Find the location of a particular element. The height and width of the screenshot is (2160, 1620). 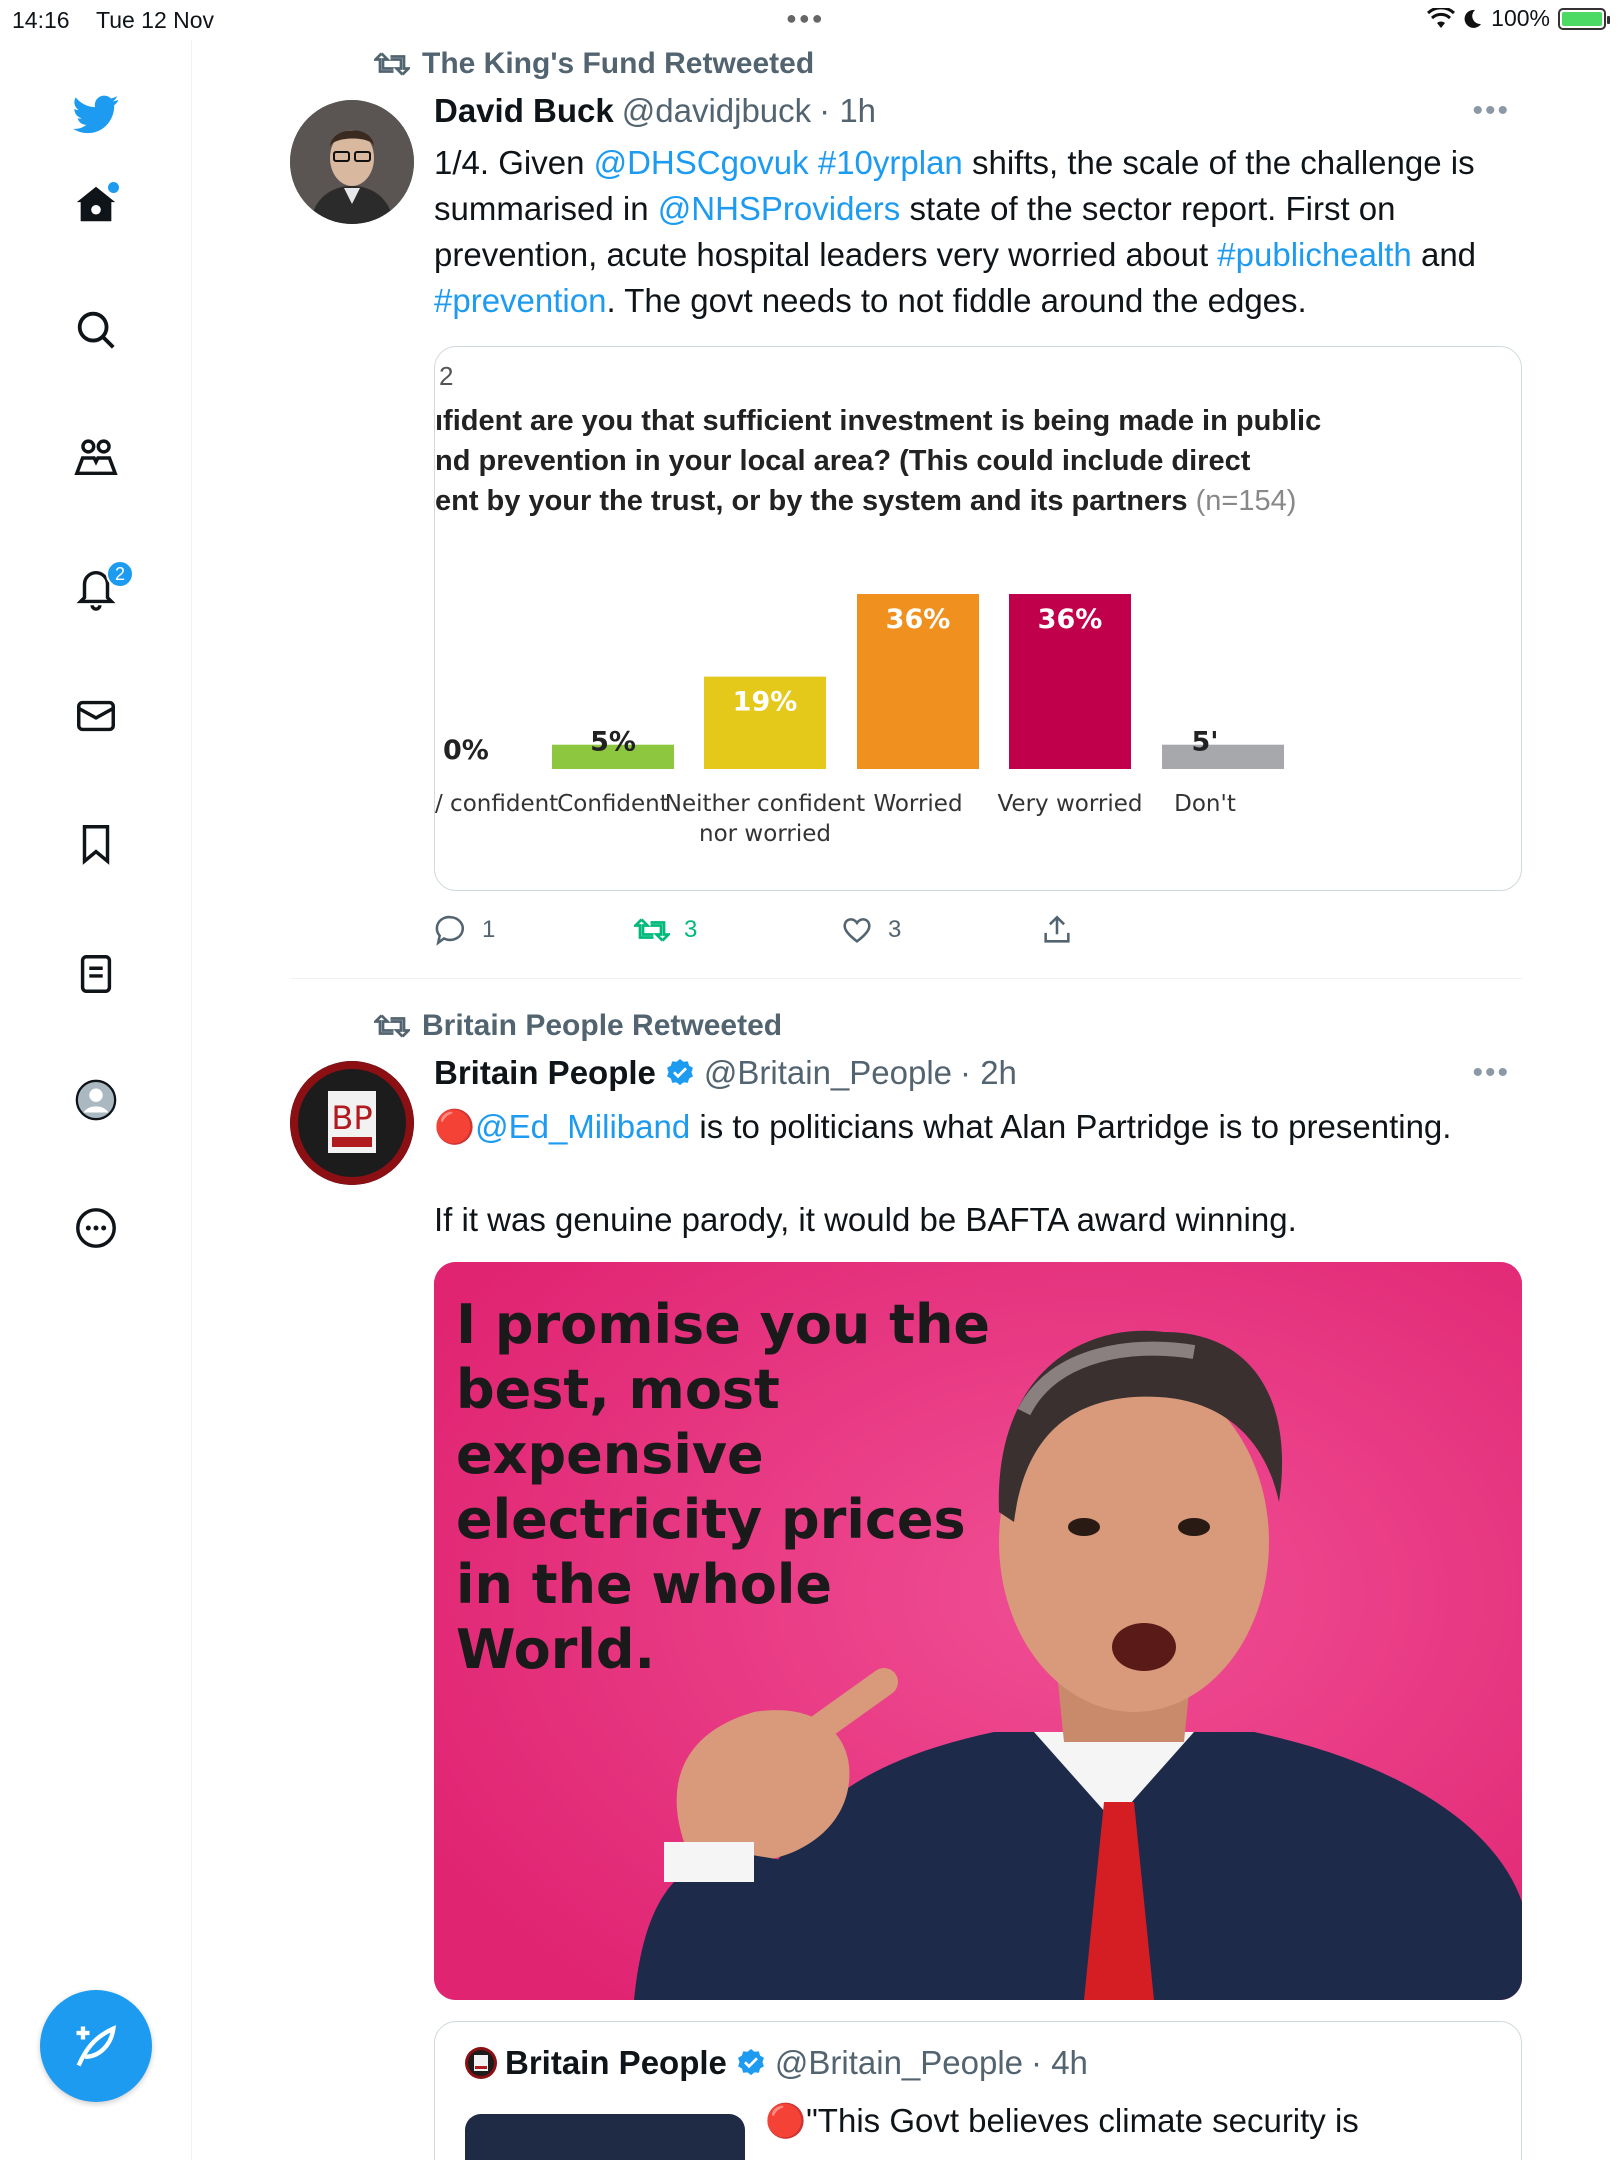

tweet-divider is located at coordinates (906, 978).